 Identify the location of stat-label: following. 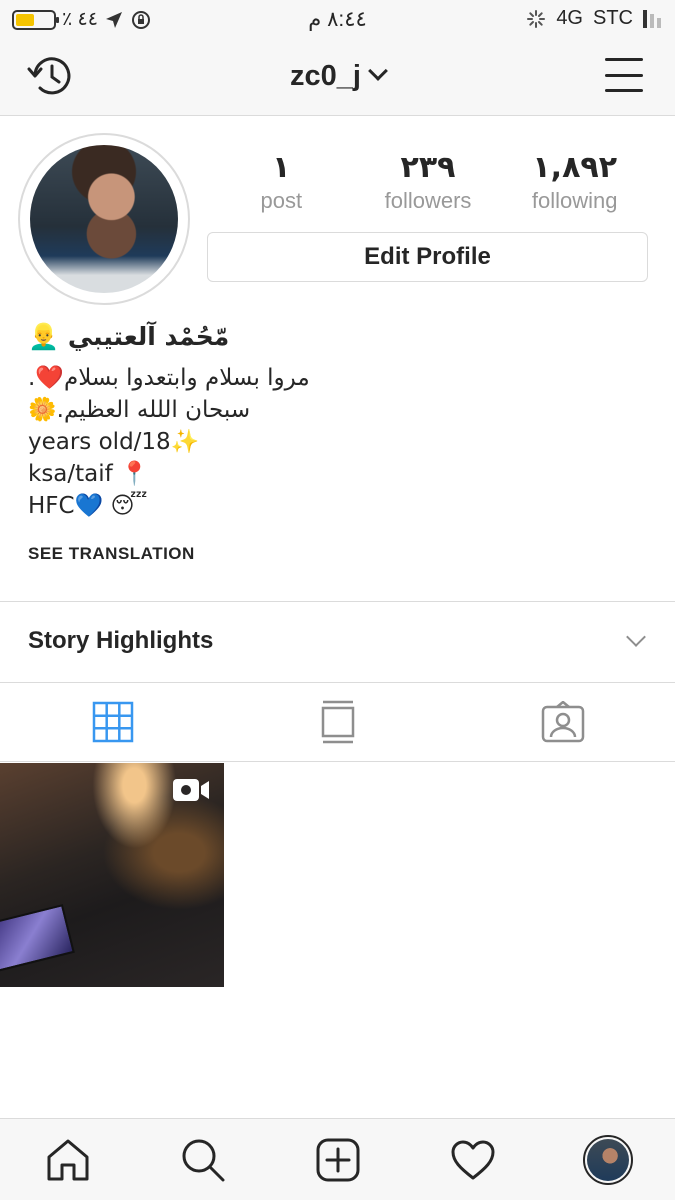
(574, 200).